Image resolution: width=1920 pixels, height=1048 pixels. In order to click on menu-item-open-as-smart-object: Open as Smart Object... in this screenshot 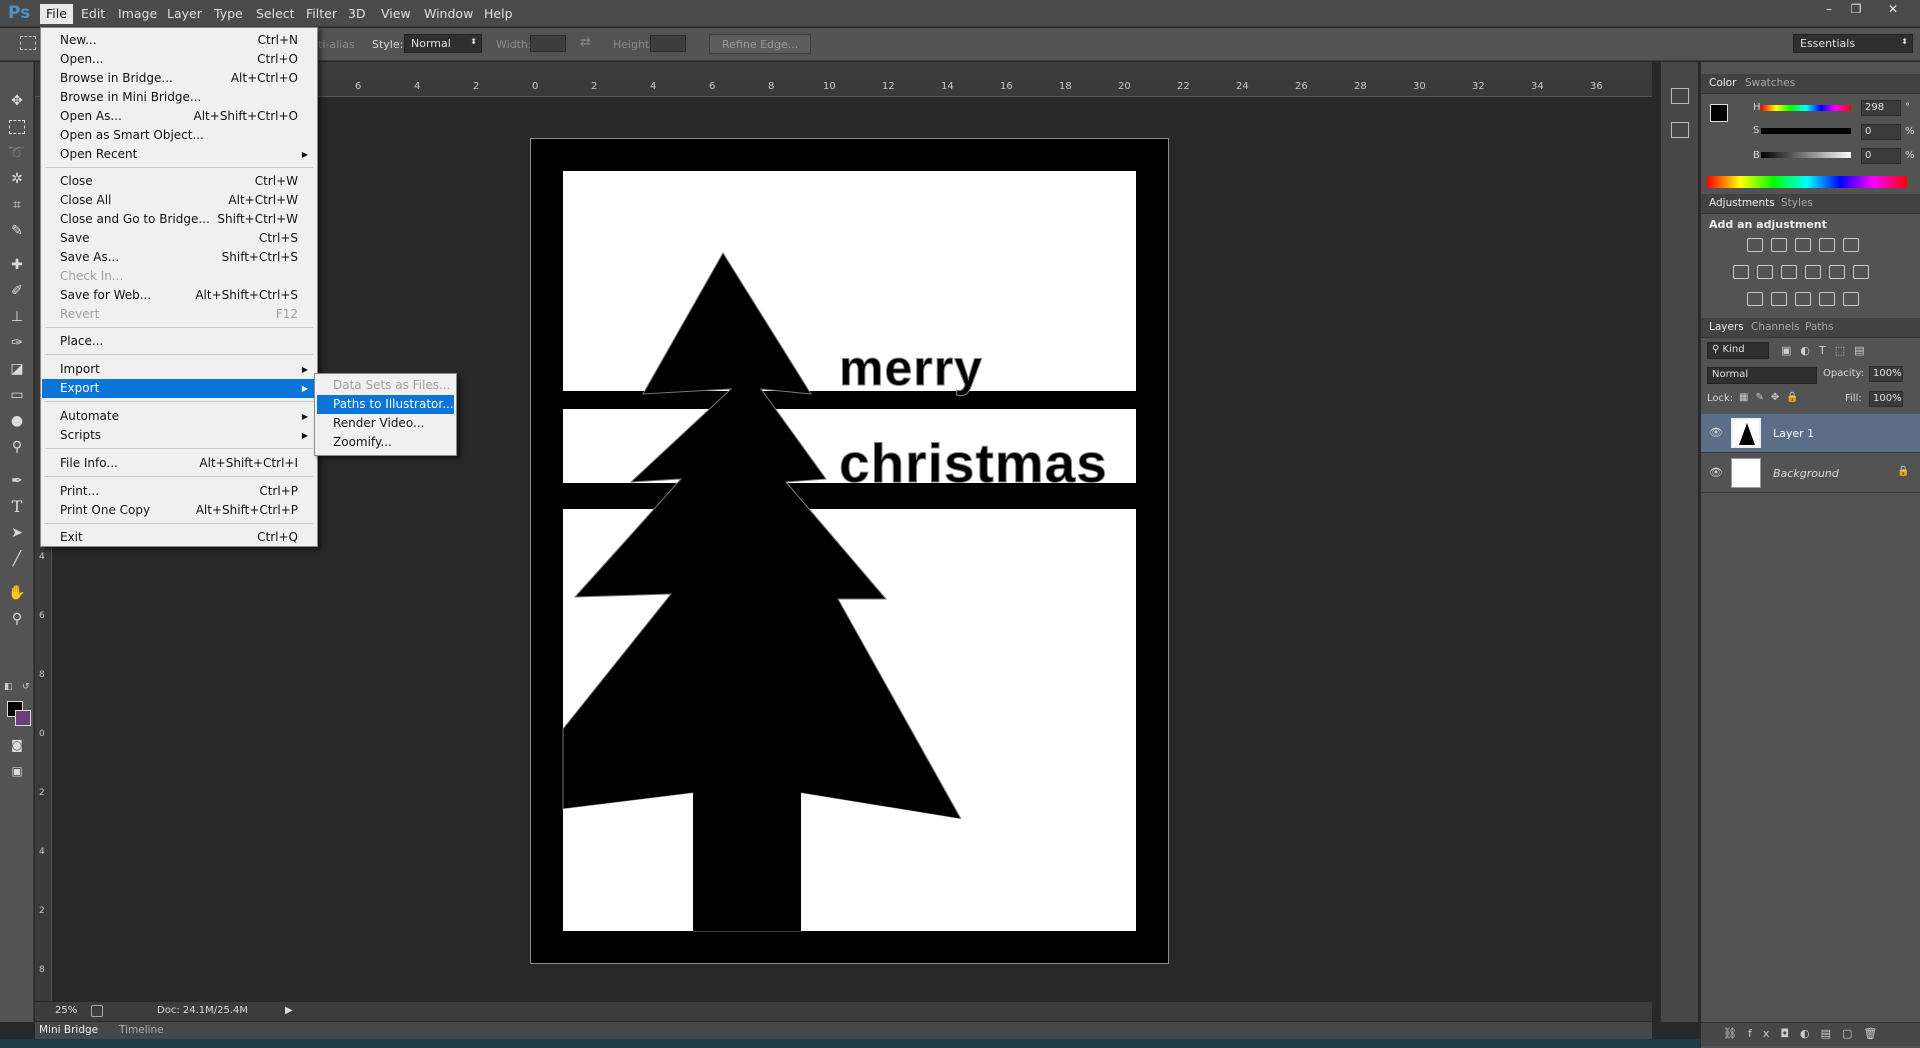, I will do `click(179, 135)`.